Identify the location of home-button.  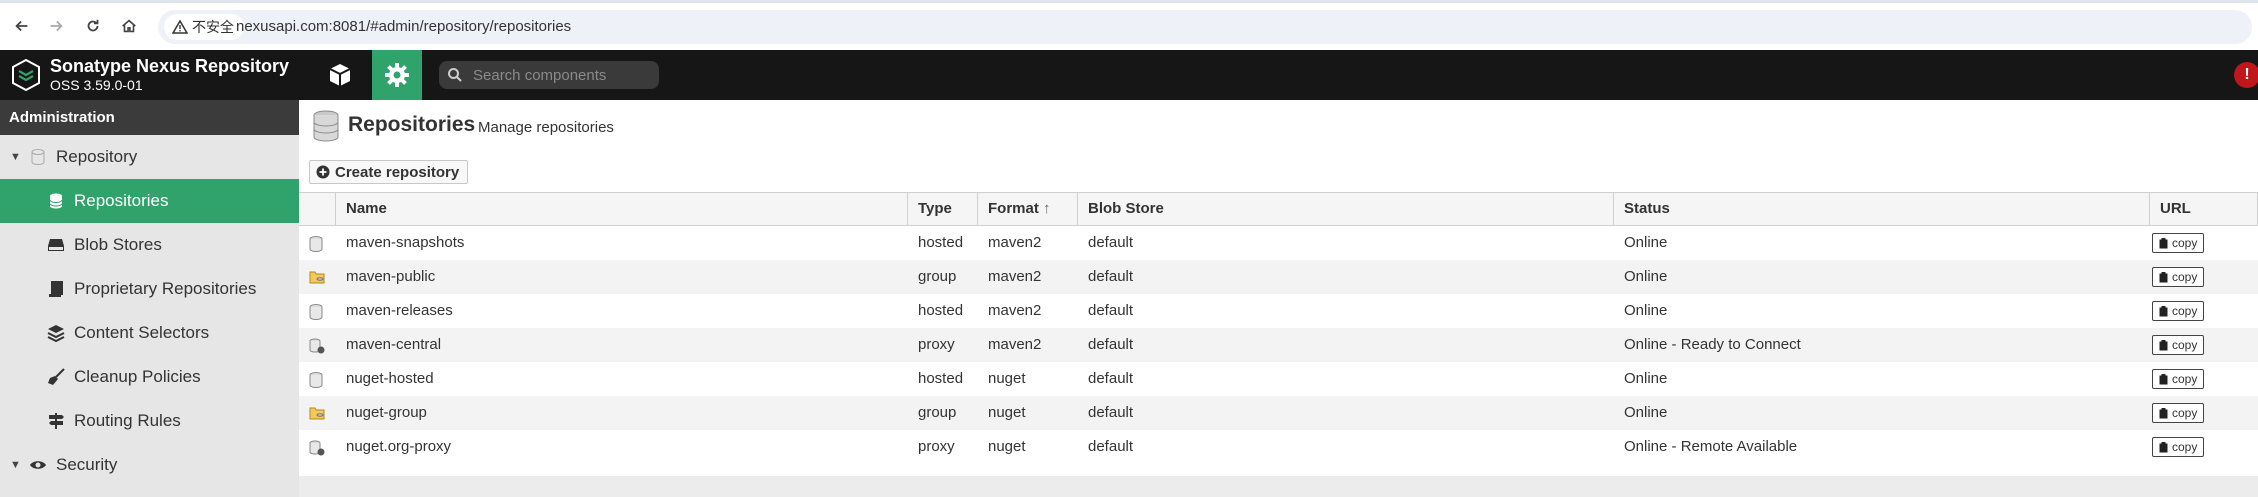
(129, 26).